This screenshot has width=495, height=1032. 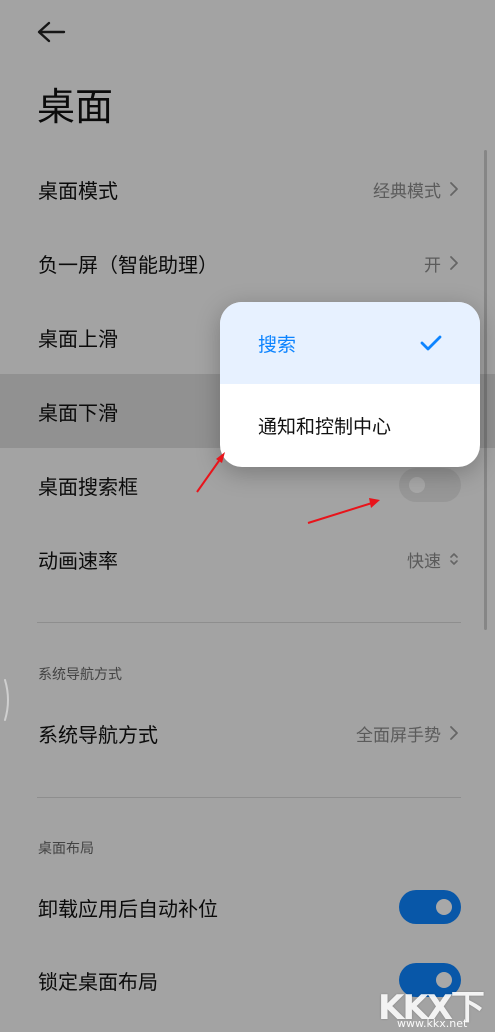 What do you see at coordinates (431, 343) in the screenshot?
I see `checkmark-icon` at bounding box center [431, 343].